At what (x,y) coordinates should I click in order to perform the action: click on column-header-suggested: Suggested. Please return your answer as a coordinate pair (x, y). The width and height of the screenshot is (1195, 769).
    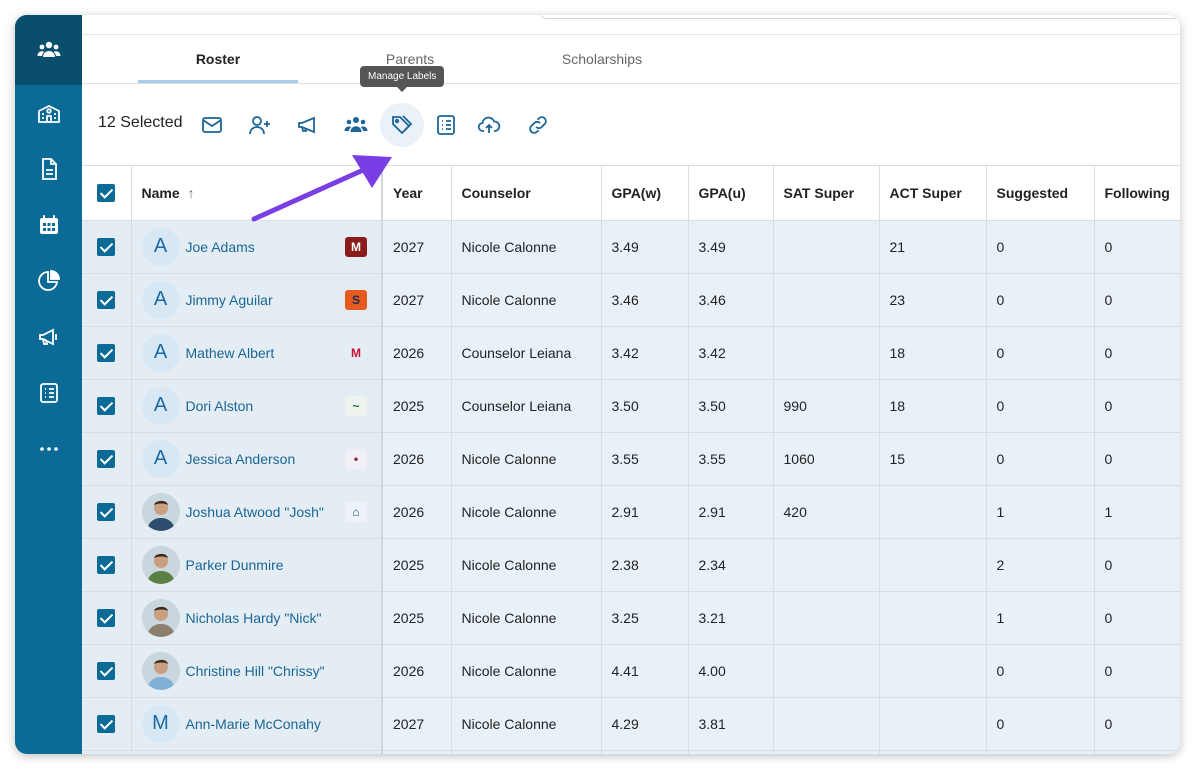
    Looking at the image, I should click on (1040, 193).